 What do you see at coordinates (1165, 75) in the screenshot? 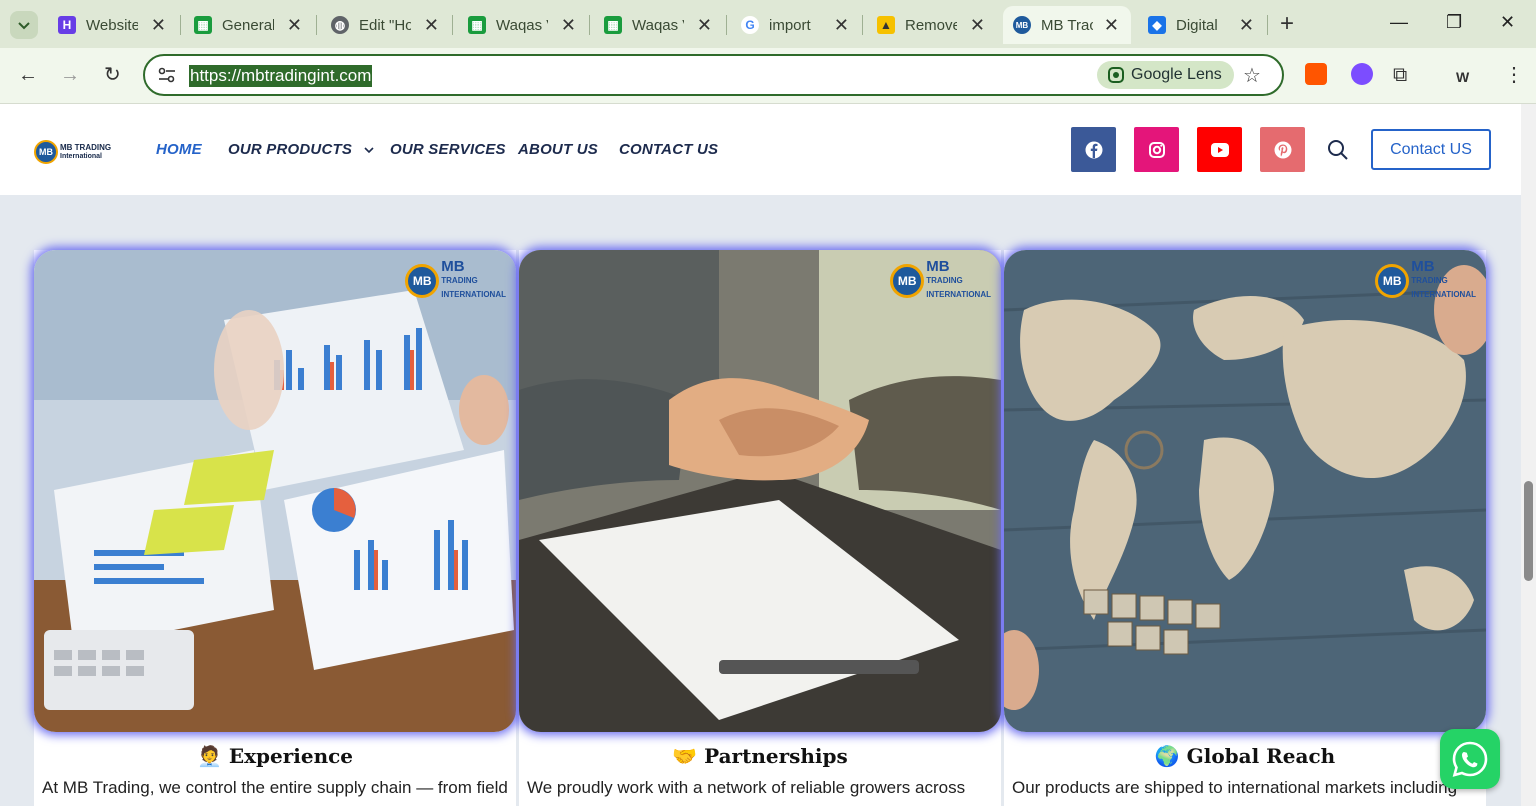
I see `google-lens-button: Google Lens` at bounding box center [1165, 75].